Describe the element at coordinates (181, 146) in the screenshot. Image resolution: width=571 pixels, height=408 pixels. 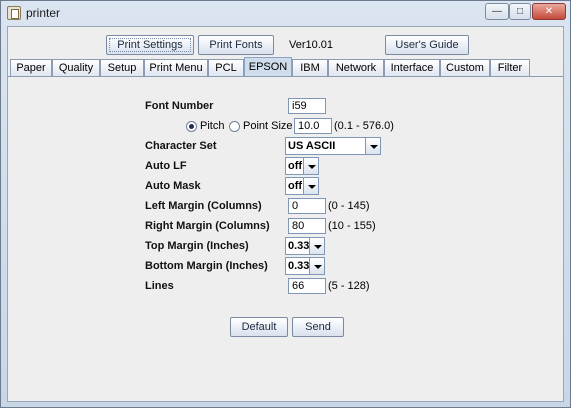
I see `character-set-label: Character Set` at that location.